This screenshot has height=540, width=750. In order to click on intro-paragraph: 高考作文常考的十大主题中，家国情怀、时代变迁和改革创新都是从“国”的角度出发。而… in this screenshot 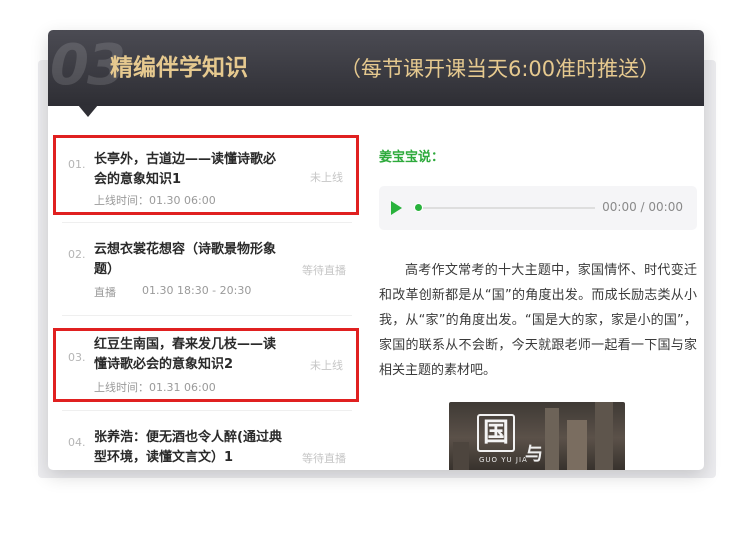, I will do `click(538, 320)`.